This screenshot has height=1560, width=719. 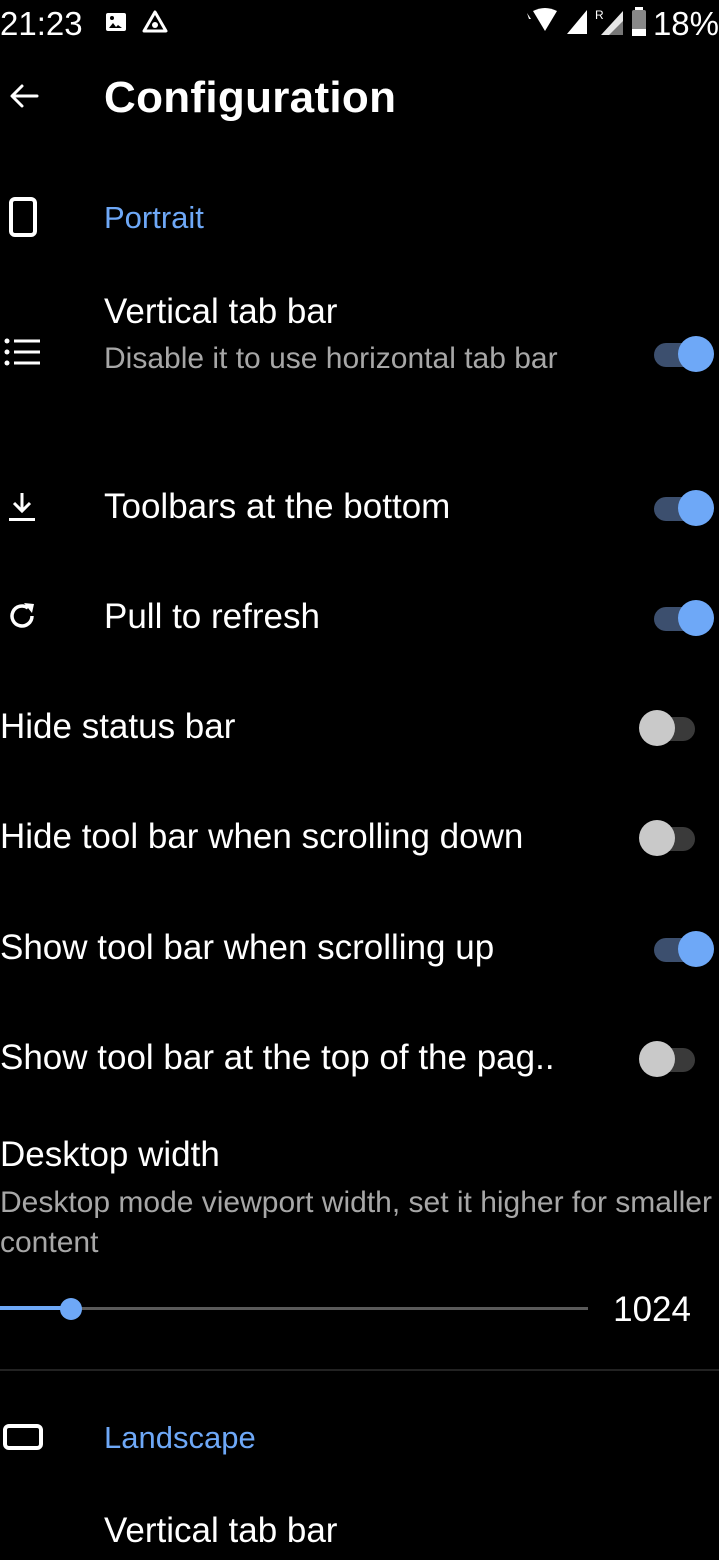 What do you see at coordinates (359, 1370) in the screenshot?
I see `section-divider` at bounding box center [359, 1370].